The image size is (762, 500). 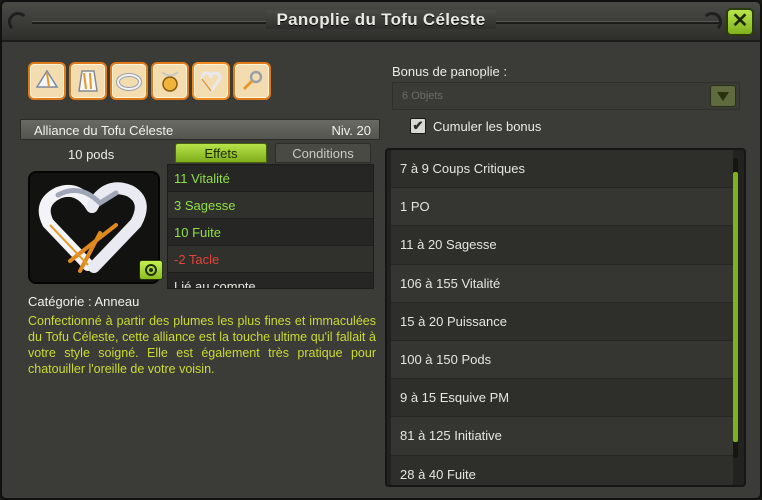 I want to click on title-bar: Panoplie du Tofu Céleste ✕, so click(x=381, y=22).